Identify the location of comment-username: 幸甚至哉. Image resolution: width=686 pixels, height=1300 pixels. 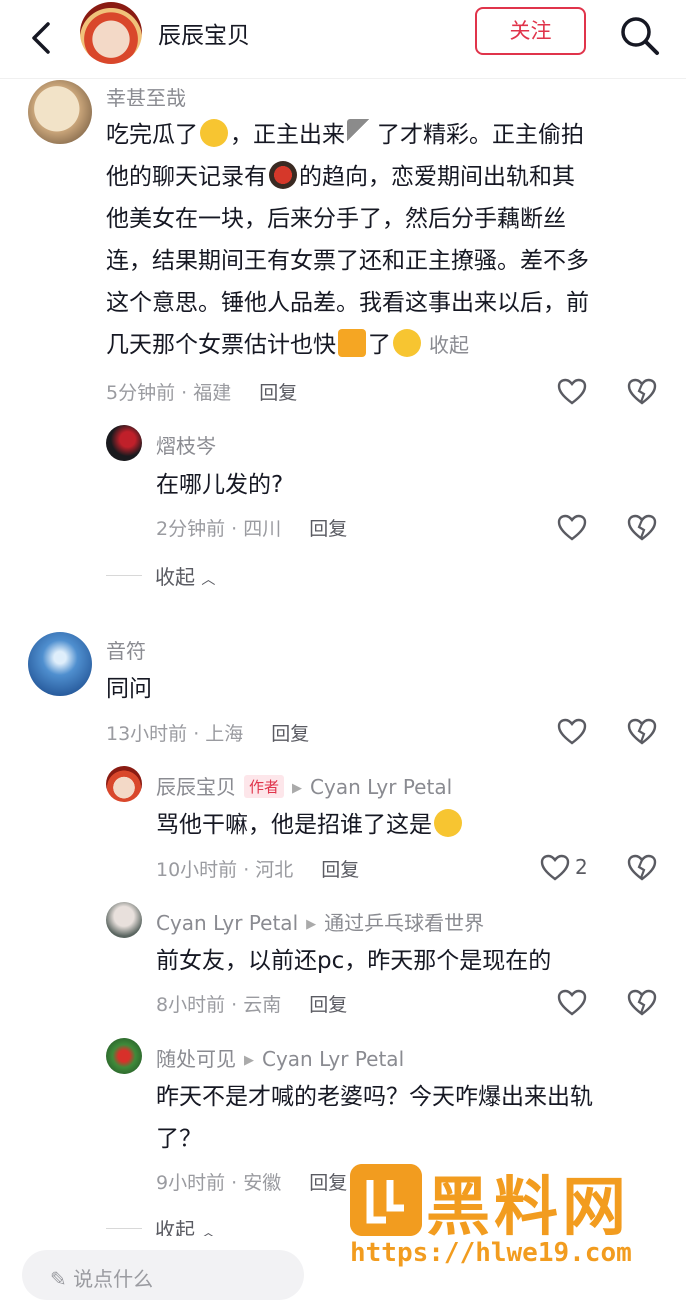
(146, 96).